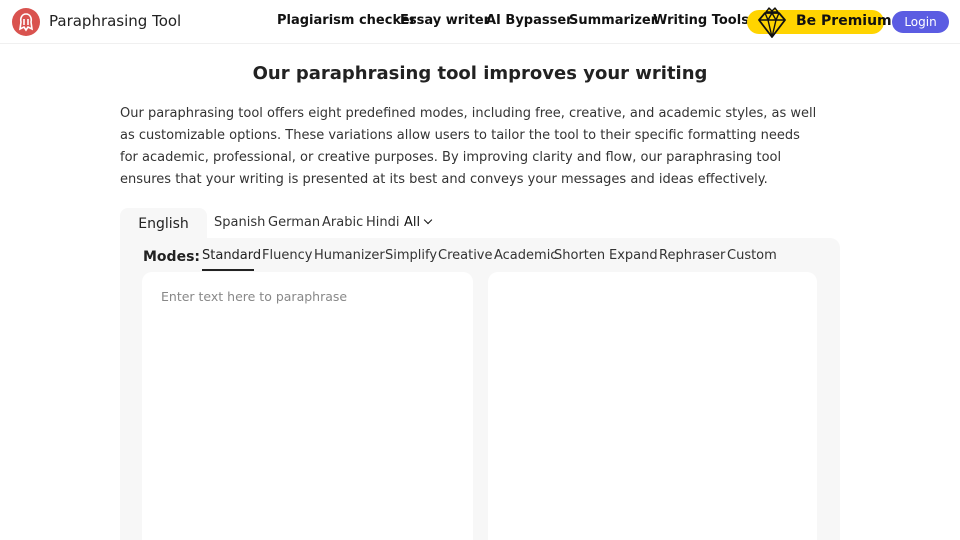  I want to click on diamond-crown-icon, so click(772, 22).